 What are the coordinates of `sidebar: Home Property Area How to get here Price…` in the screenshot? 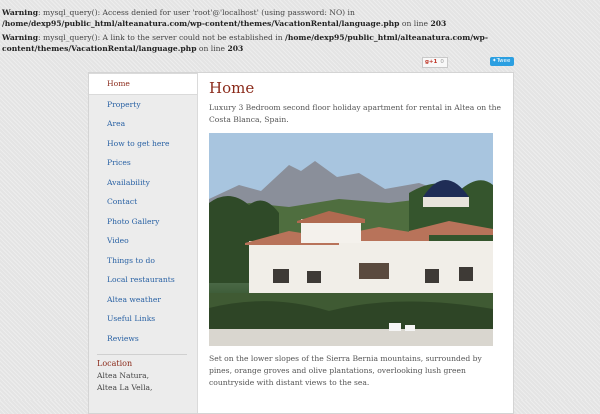 It's located at (143, 243).